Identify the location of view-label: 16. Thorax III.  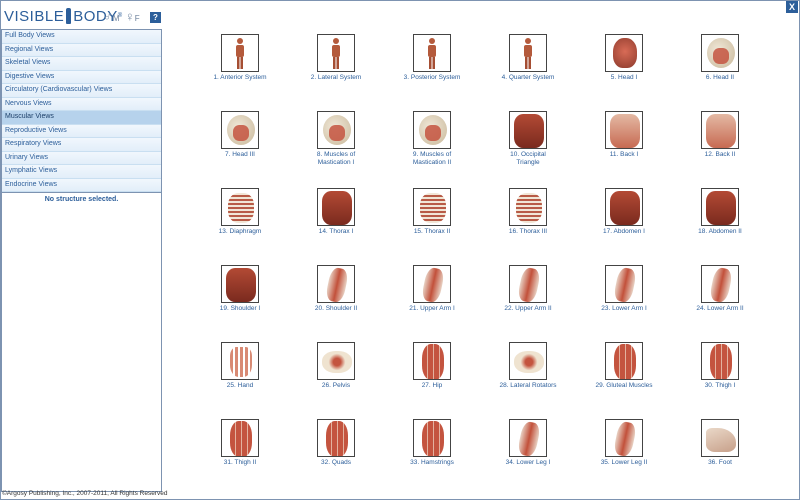
(528, 232).